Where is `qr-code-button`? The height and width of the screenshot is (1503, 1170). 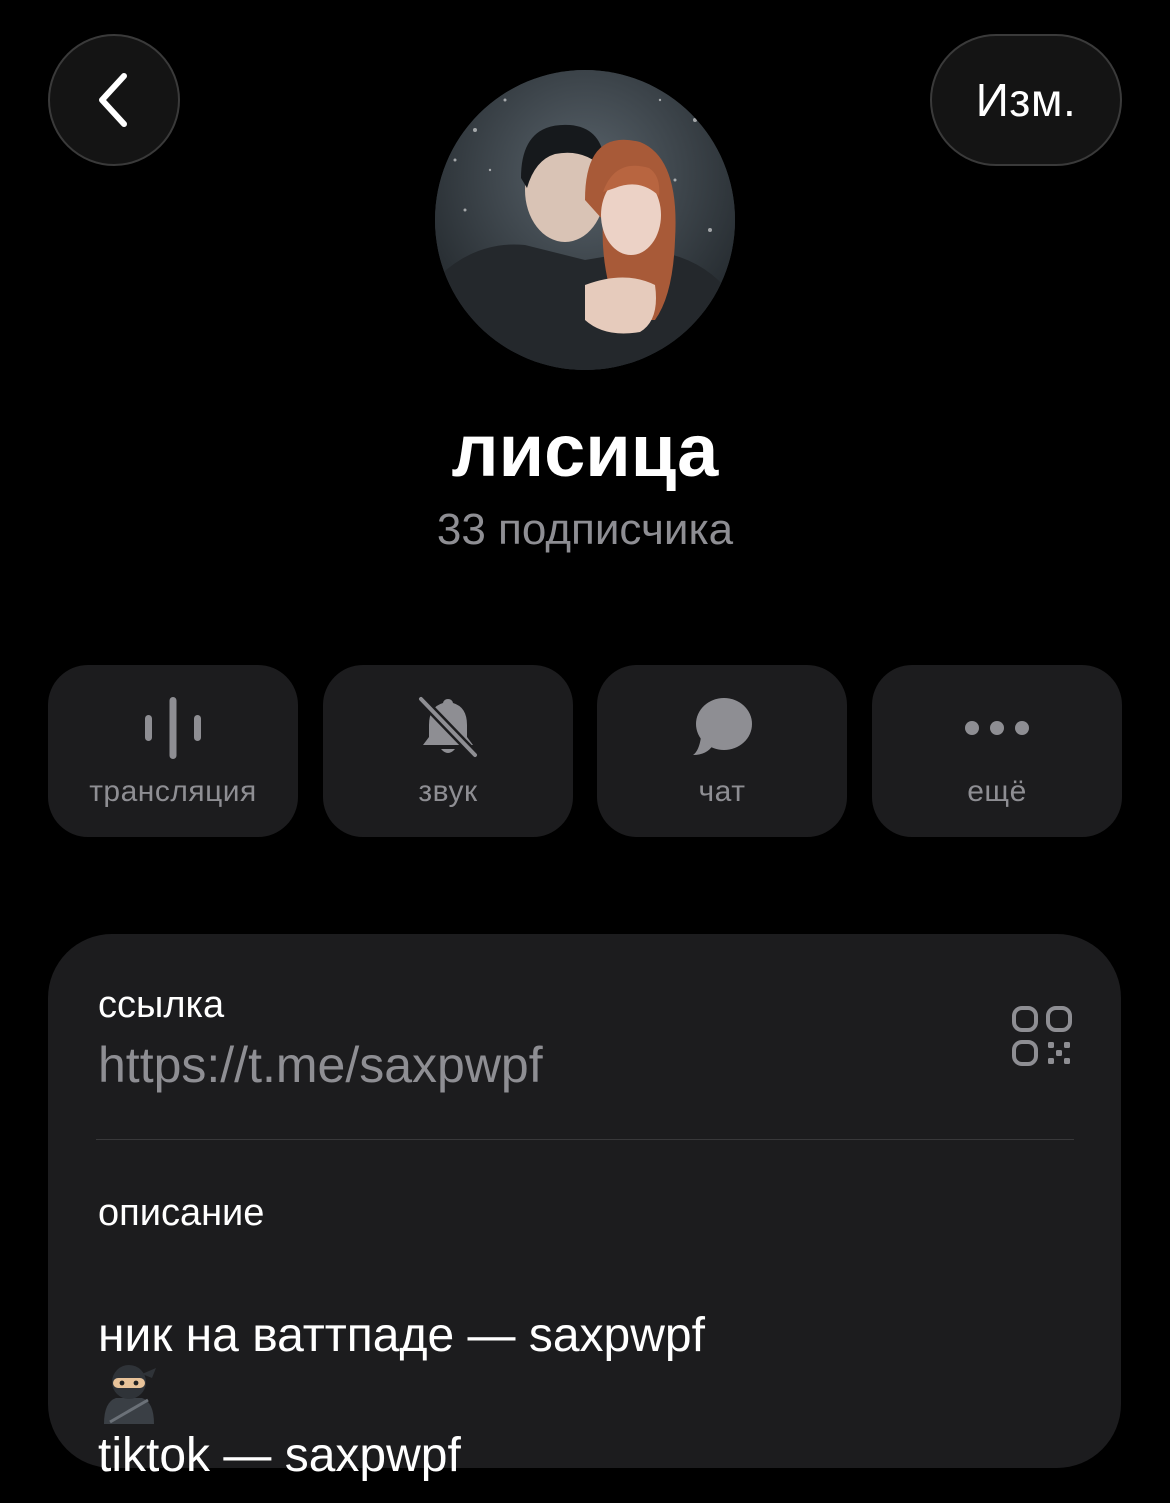 qr-code-button is located at coordinates (1042, 1036).